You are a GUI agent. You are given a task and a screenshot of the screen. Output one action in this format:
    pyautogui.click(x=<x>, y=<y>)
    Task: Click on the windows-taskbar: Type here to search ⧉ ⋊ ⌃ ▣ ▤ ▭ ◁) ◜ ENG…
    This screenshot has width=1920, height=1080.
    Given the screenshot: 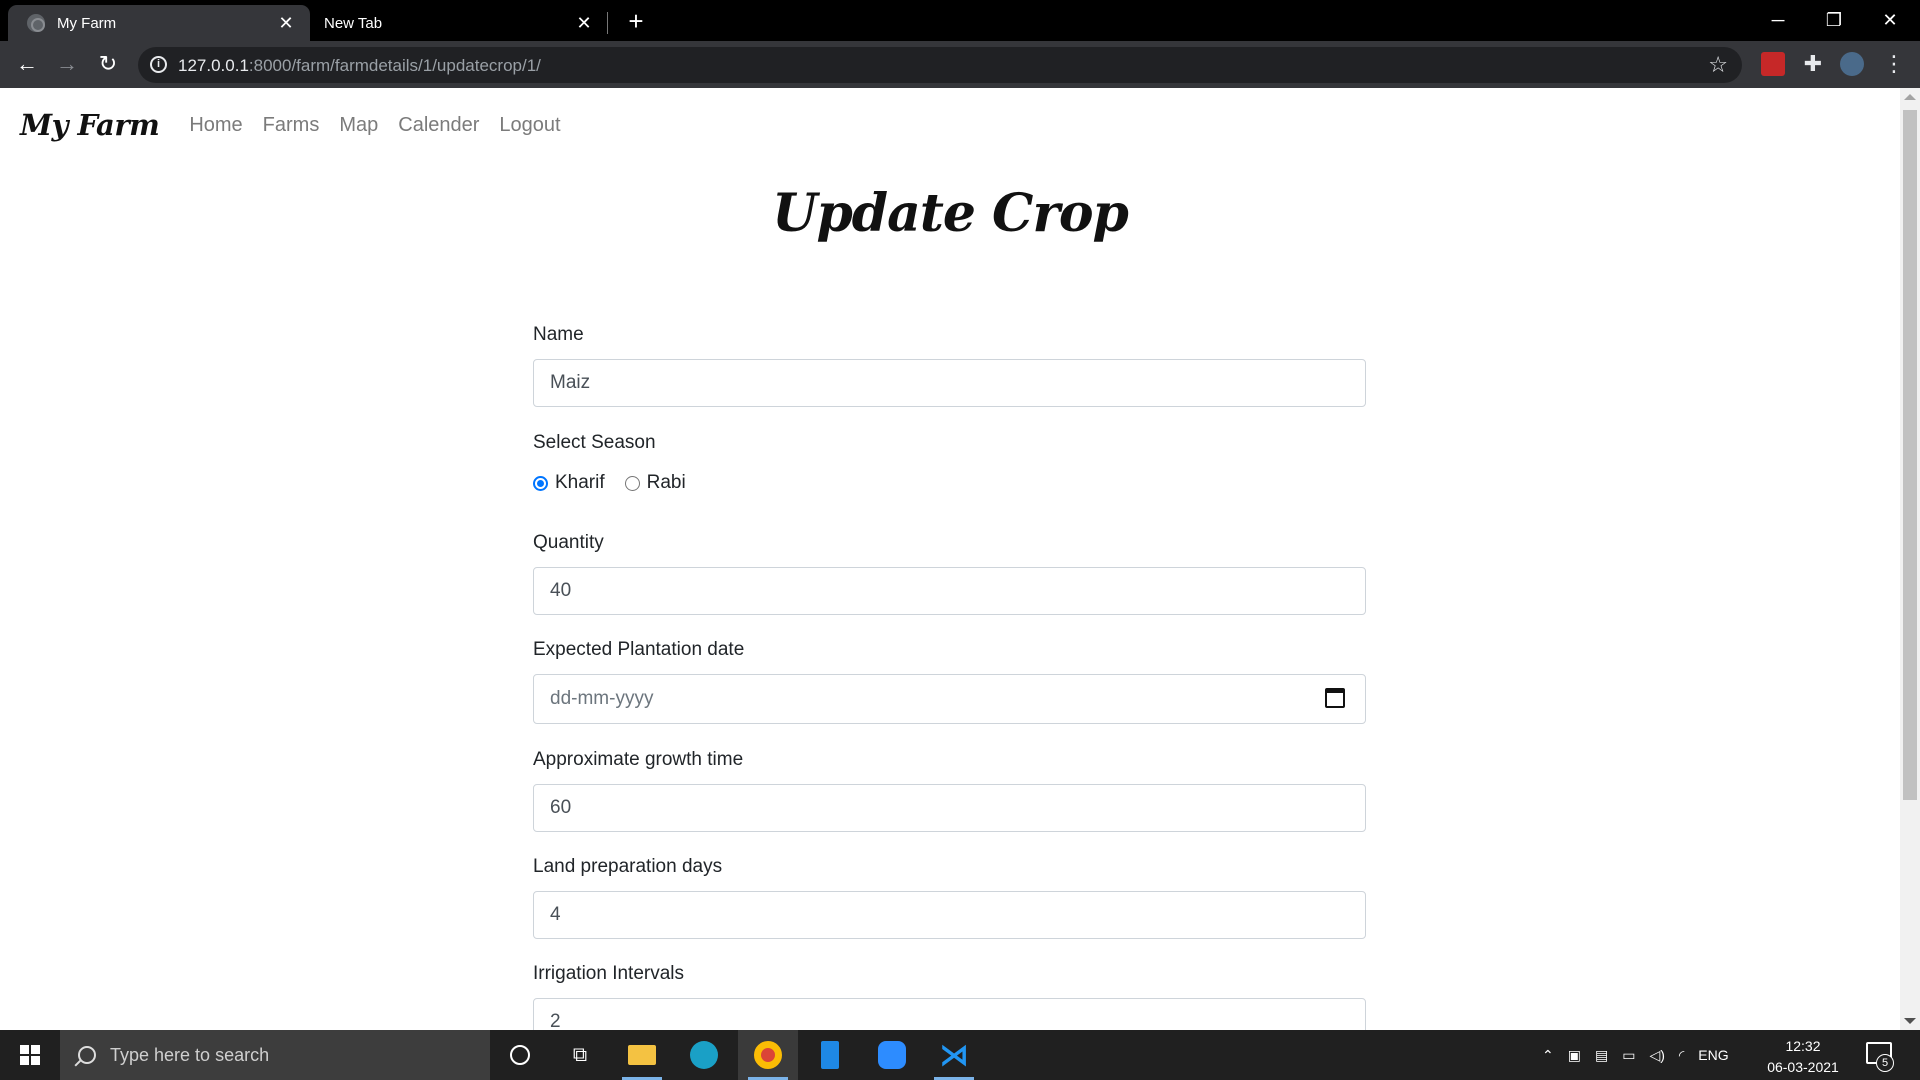 What is the action you would take?
    pyautogui.click(x=960, y=1055)
    